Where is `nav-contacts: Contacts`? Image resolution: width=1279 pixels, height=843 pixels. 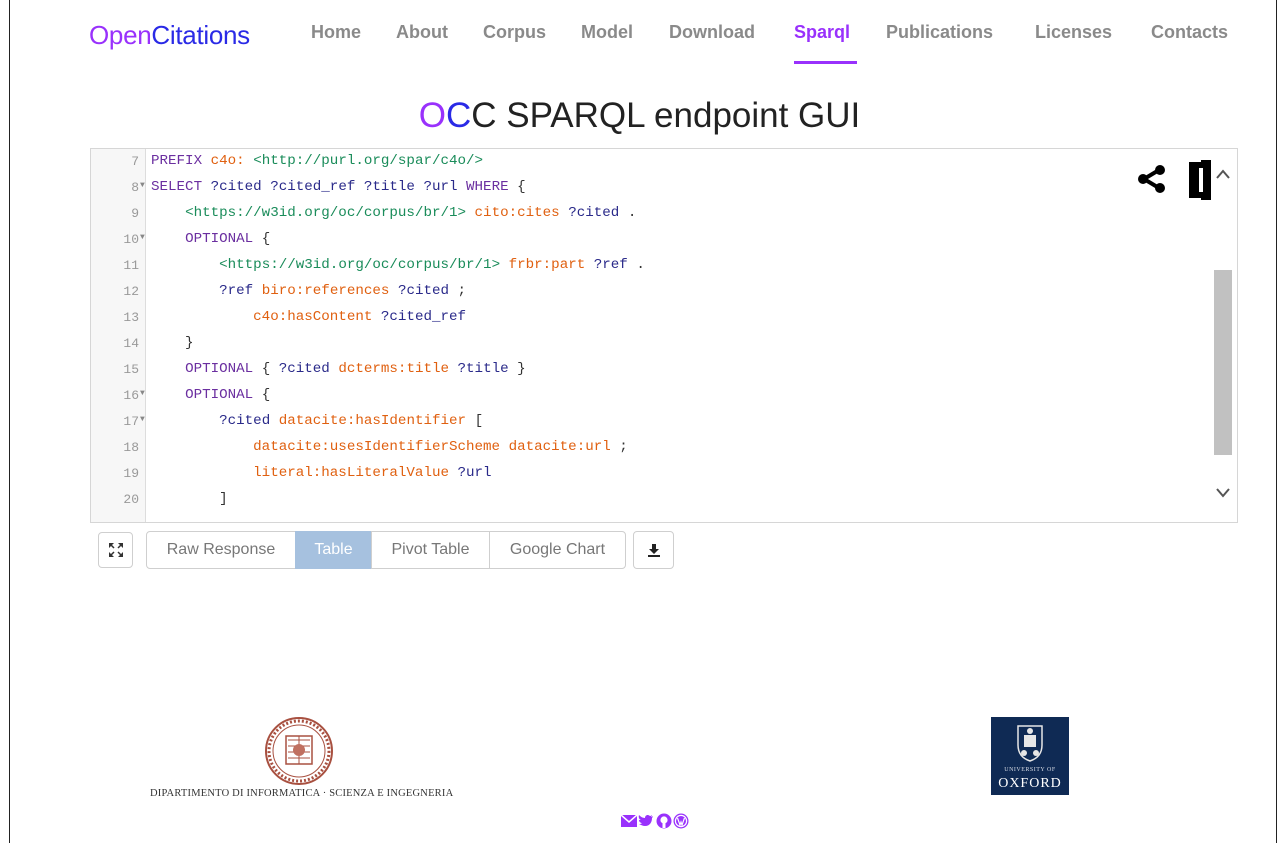
nav-contacts: Contacts is located at coordinates (1189, 32).